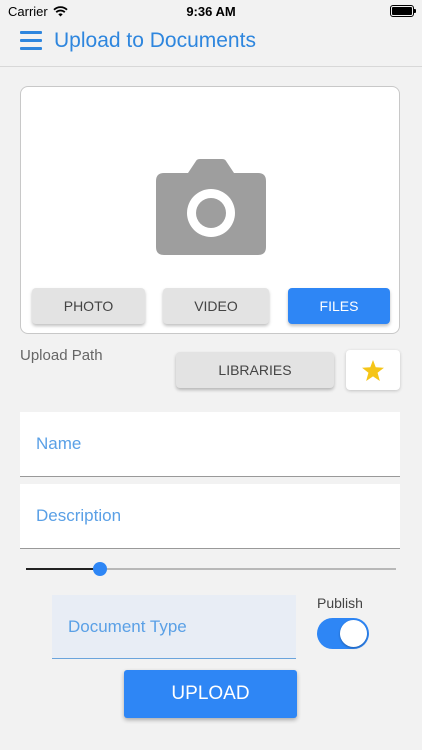  I want to click on document-type-container, so click(174, 627).